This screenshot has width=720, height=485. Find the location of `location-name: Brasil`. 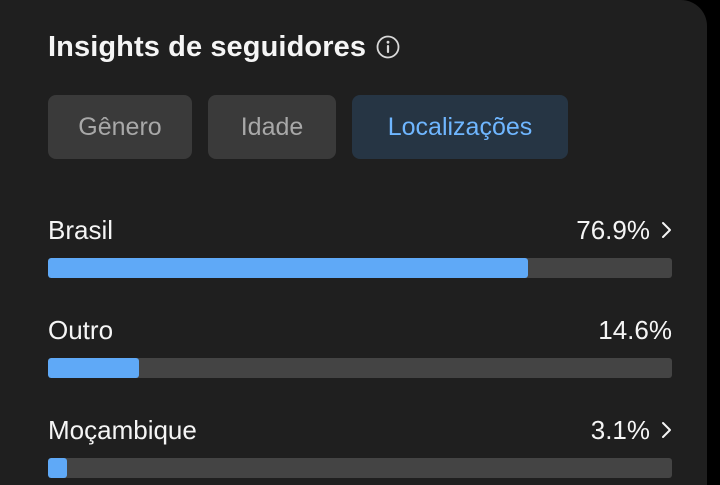

location-name: Brasil is located at coordinates (81, 229).